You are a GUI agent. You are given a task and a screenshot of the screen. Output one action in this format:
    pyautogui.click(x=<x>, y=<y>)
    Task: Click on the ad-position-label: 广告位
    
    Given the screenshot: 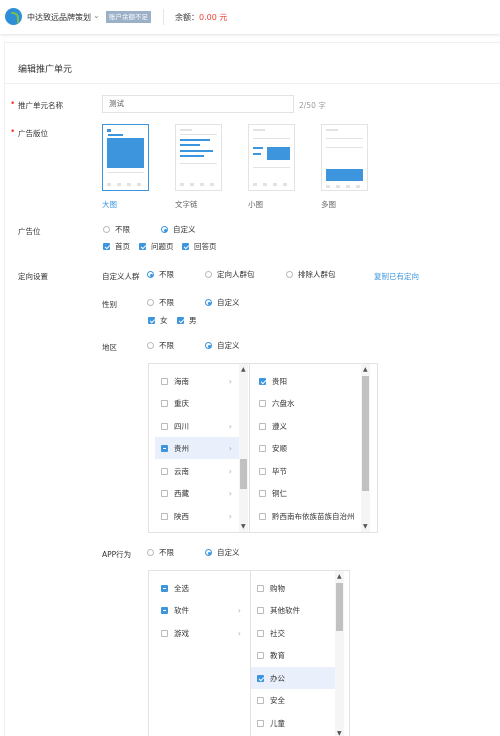 What is the action you would take?
    pyautogui.click(x=29, y=231)
    